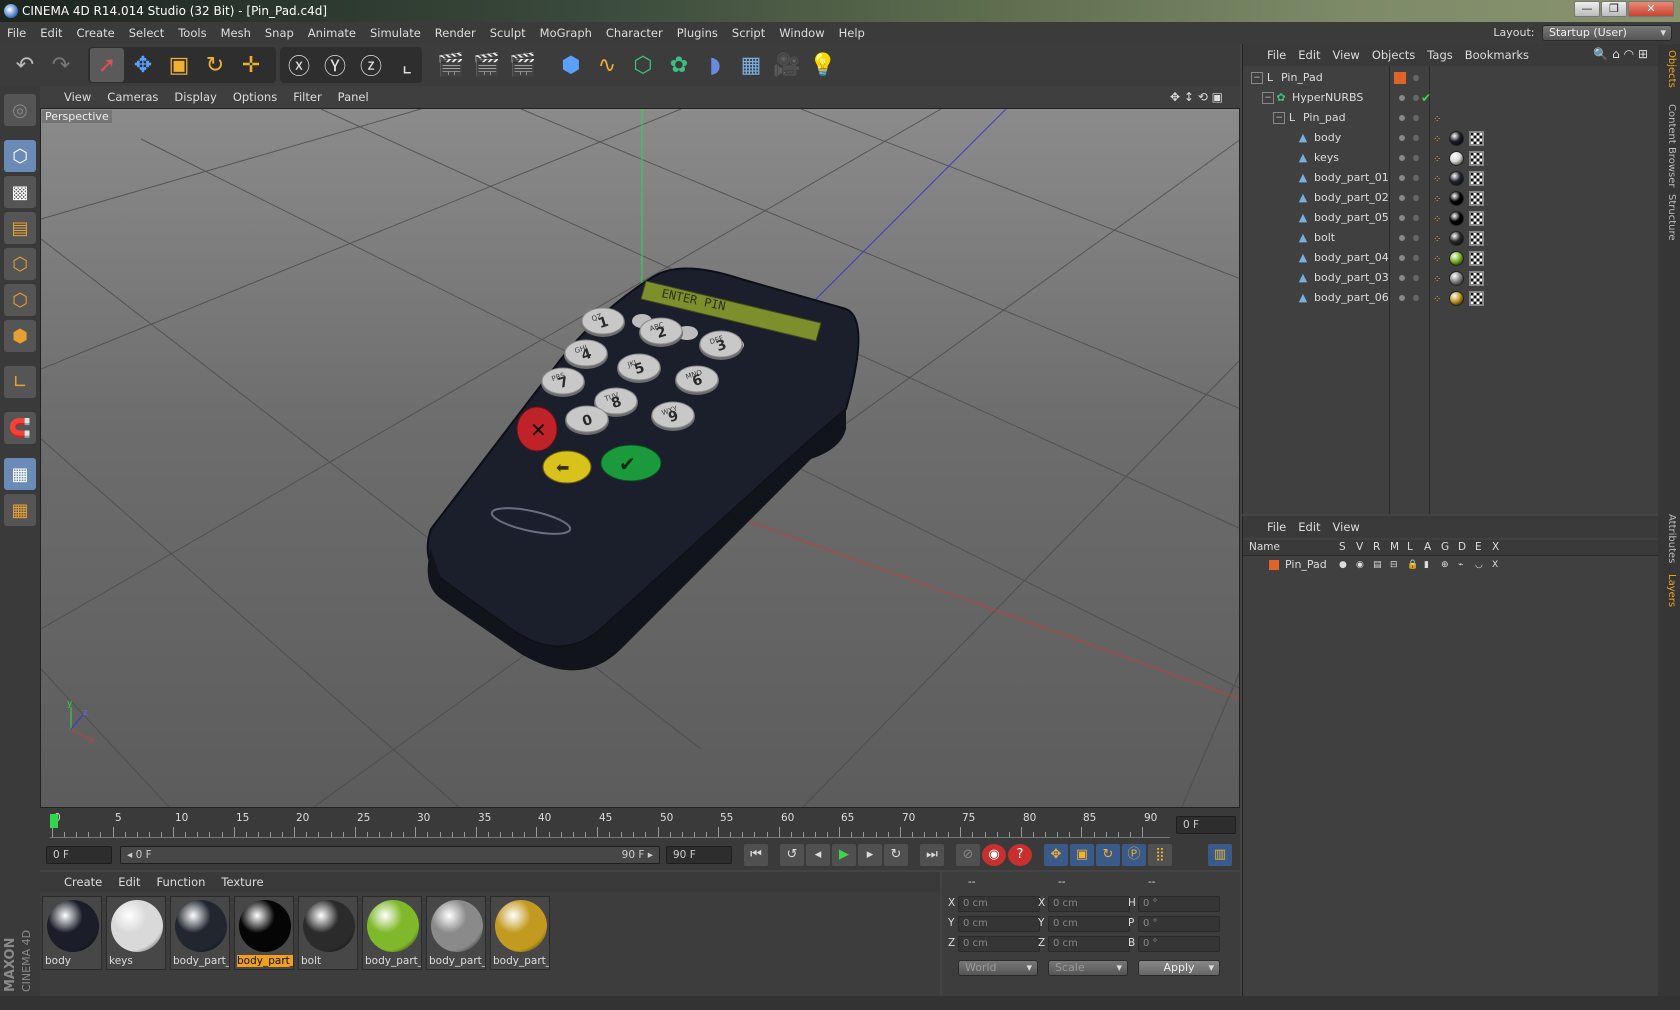  I want to click on layer-column-l: L, so click(1410, 547).